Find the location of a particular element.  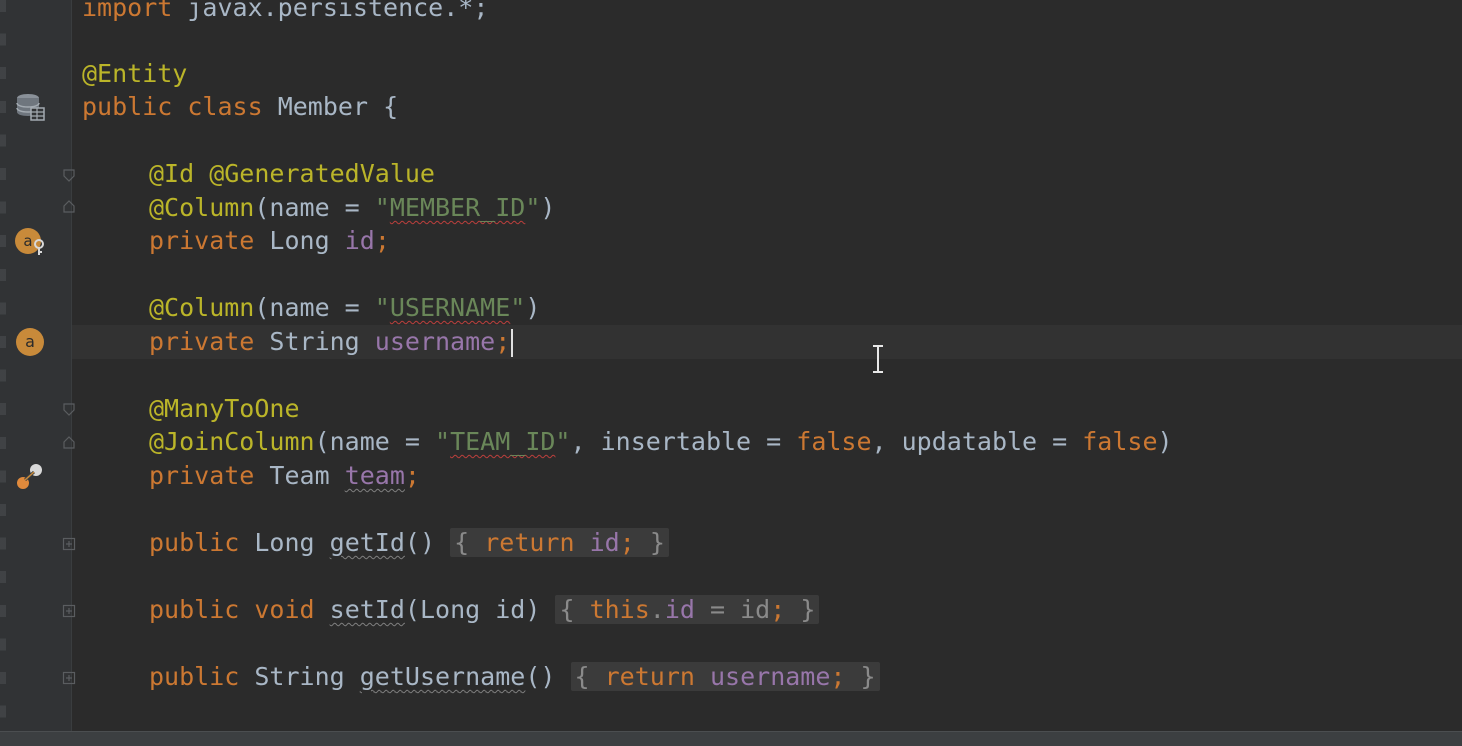

code-line-field-team: private Team team; is located at coordinates (284, 476).